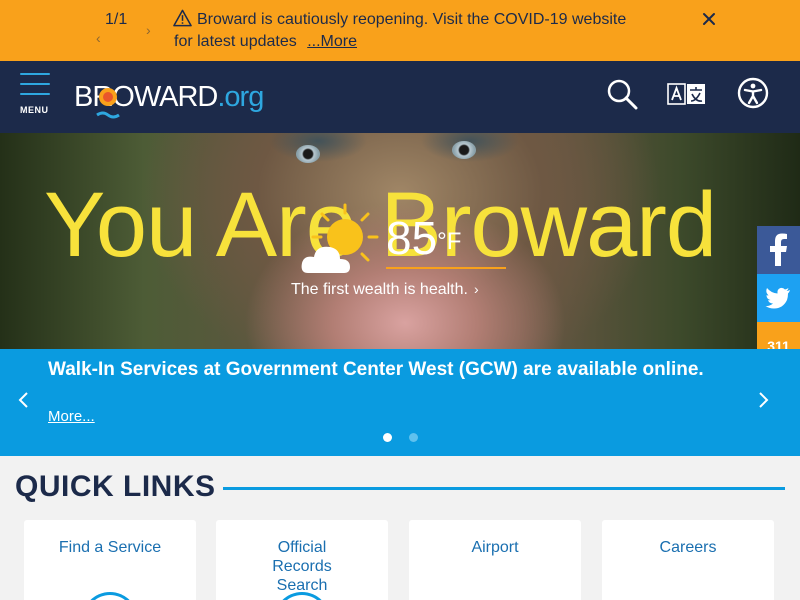 The height and width of the screenshot is (600, 800). Describe the element at coordinates (110, 560) in the screenshot. I see `quick-link-card: Find a Service` at that location.